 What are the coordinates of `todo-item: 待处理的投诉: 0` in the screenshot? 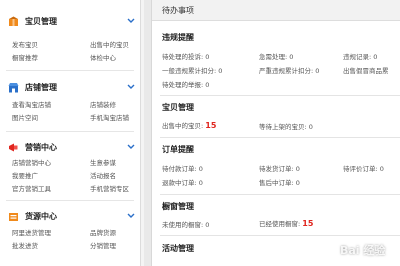 It's located at (185, 56).